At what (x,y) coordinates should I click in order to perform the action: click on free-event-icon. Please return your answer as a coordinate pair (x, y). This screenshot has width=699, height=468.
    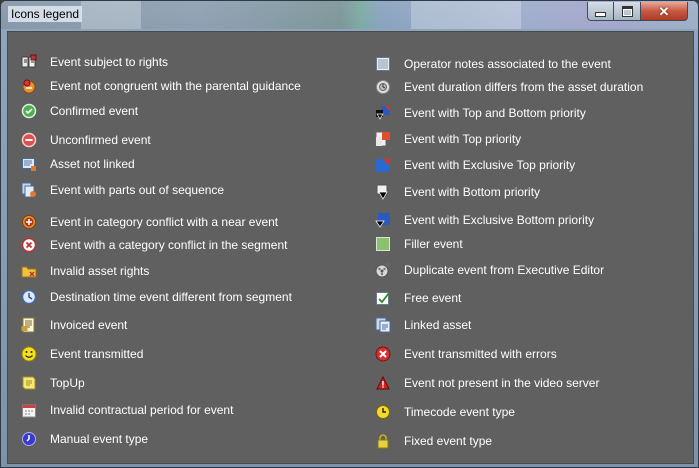
    Looking at the image, I should click on (383, 298).